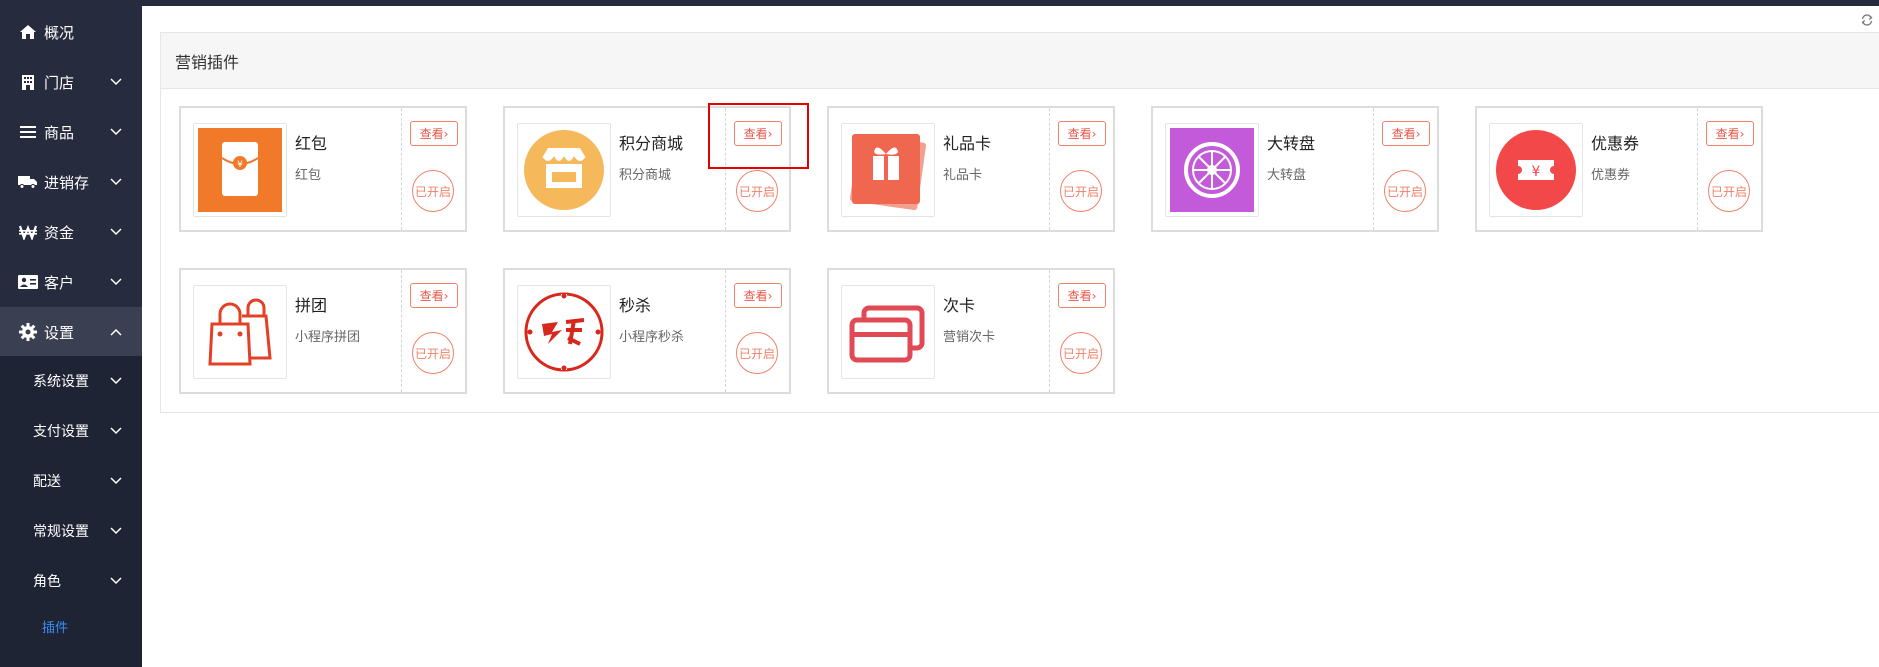  Describe the element at coordinates (564, 170) in the screenshot. I see `store-icon` at that location.